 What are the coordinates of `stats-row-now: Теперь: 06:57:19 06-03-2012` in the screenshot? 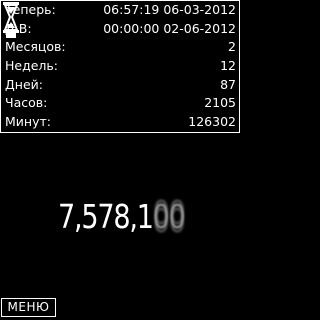 It's located at (120, 10).